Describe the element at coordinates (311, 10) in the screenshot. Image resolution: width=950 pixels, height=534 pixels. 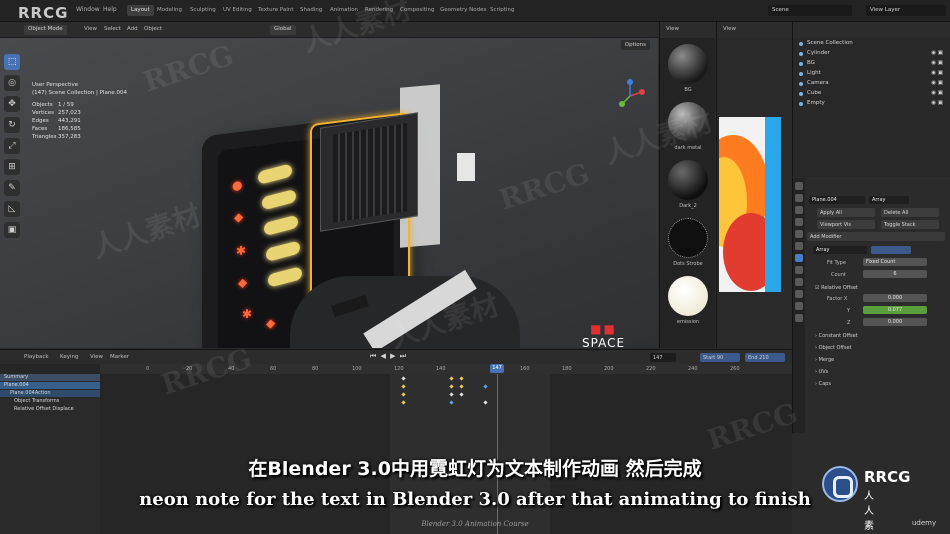
I see `workspace-tab-shading: Shading` at that location.